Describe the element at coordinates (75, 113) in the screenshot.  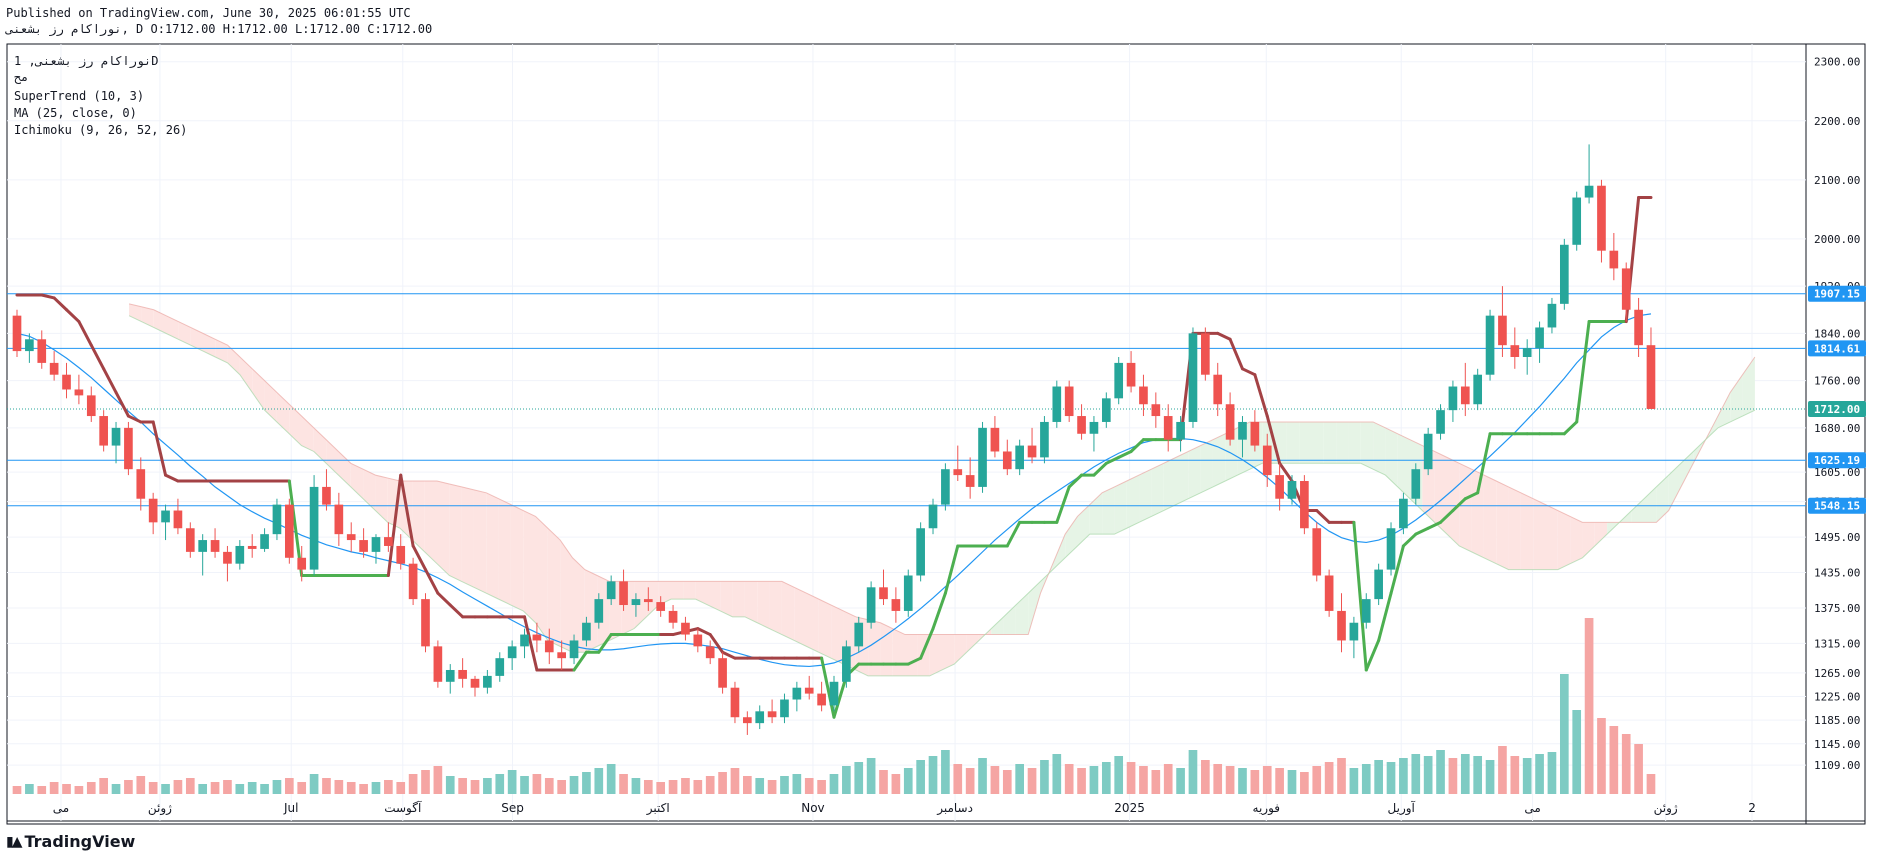
I see `legend-ma: MA (25, close, 0)` at that location.